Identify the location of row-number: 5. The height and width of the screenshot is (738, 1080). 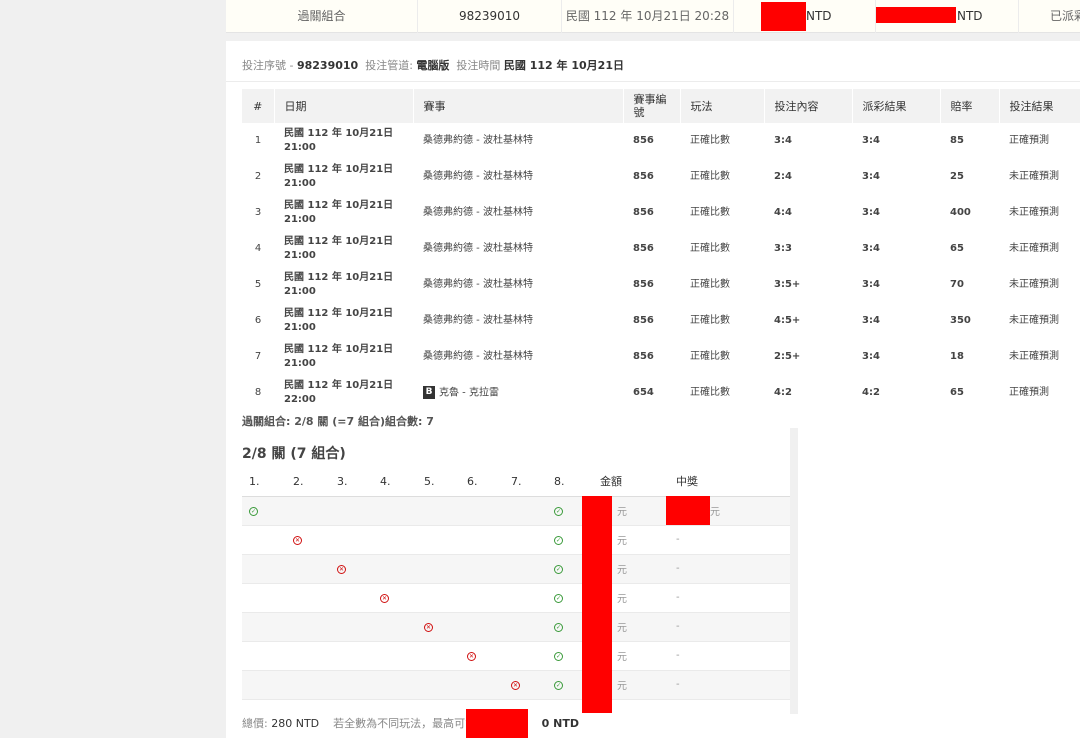
(258, 284).